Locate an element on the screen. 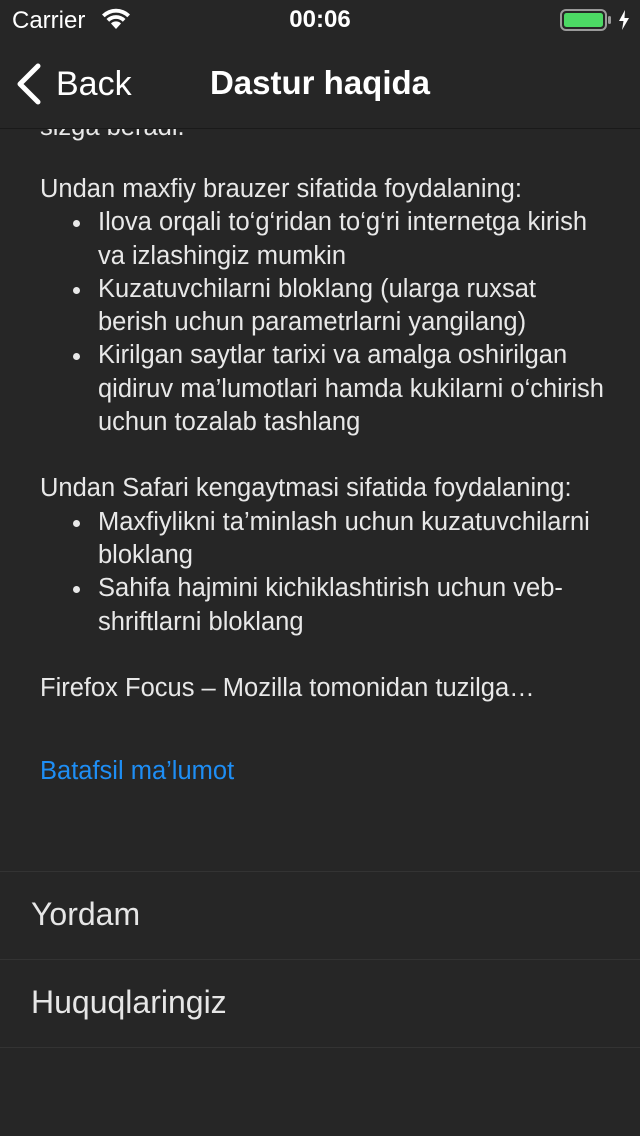  row-help: Yordam is located at coordinates (320, 915).